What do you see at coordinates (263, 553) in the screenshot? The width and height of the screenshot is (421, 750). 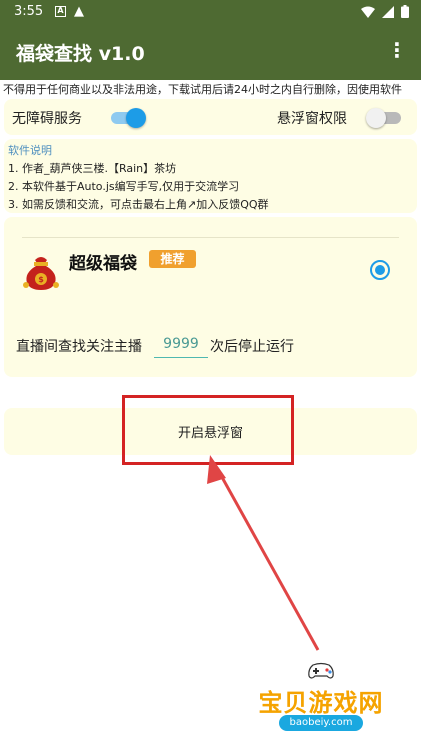 I see `annotation-arrow` at bounding box center [263, 553].